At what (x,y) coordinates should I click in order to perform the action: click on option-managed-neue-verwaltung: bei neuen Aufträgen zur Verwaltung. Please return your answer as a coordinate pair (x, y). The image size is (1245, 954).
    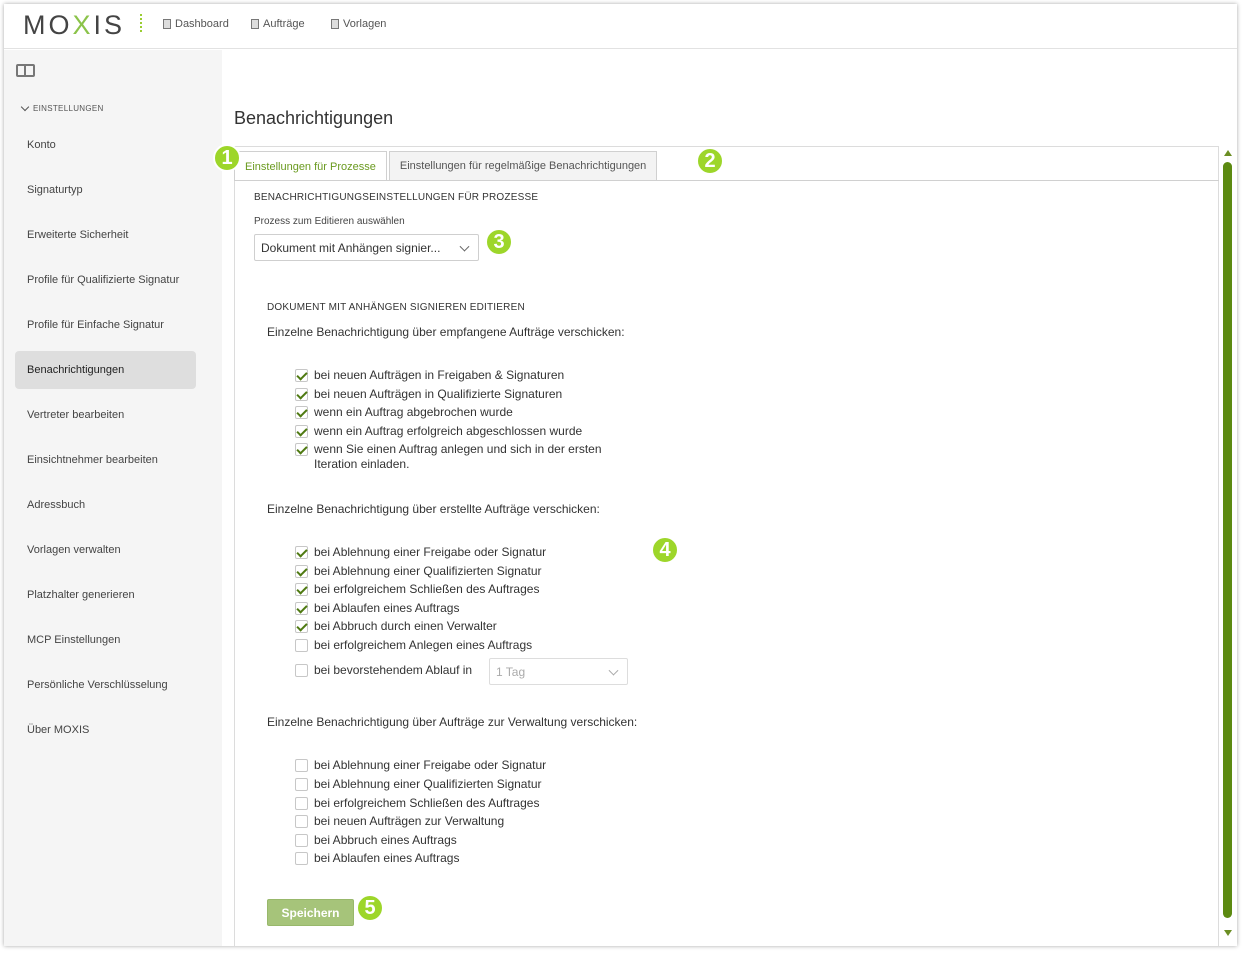
    Looking at the image, I should click on (399, 821).